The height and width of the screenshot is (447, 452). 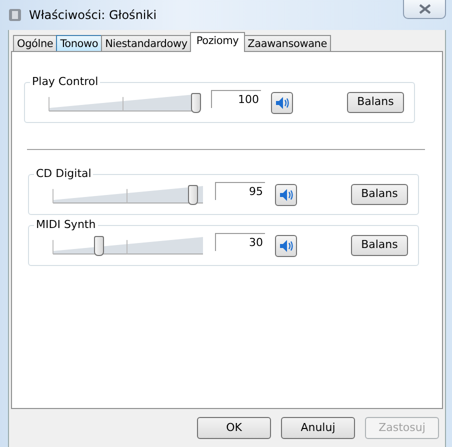 I want to click on tab: Zaawansowane, so click(x=288, y=43).